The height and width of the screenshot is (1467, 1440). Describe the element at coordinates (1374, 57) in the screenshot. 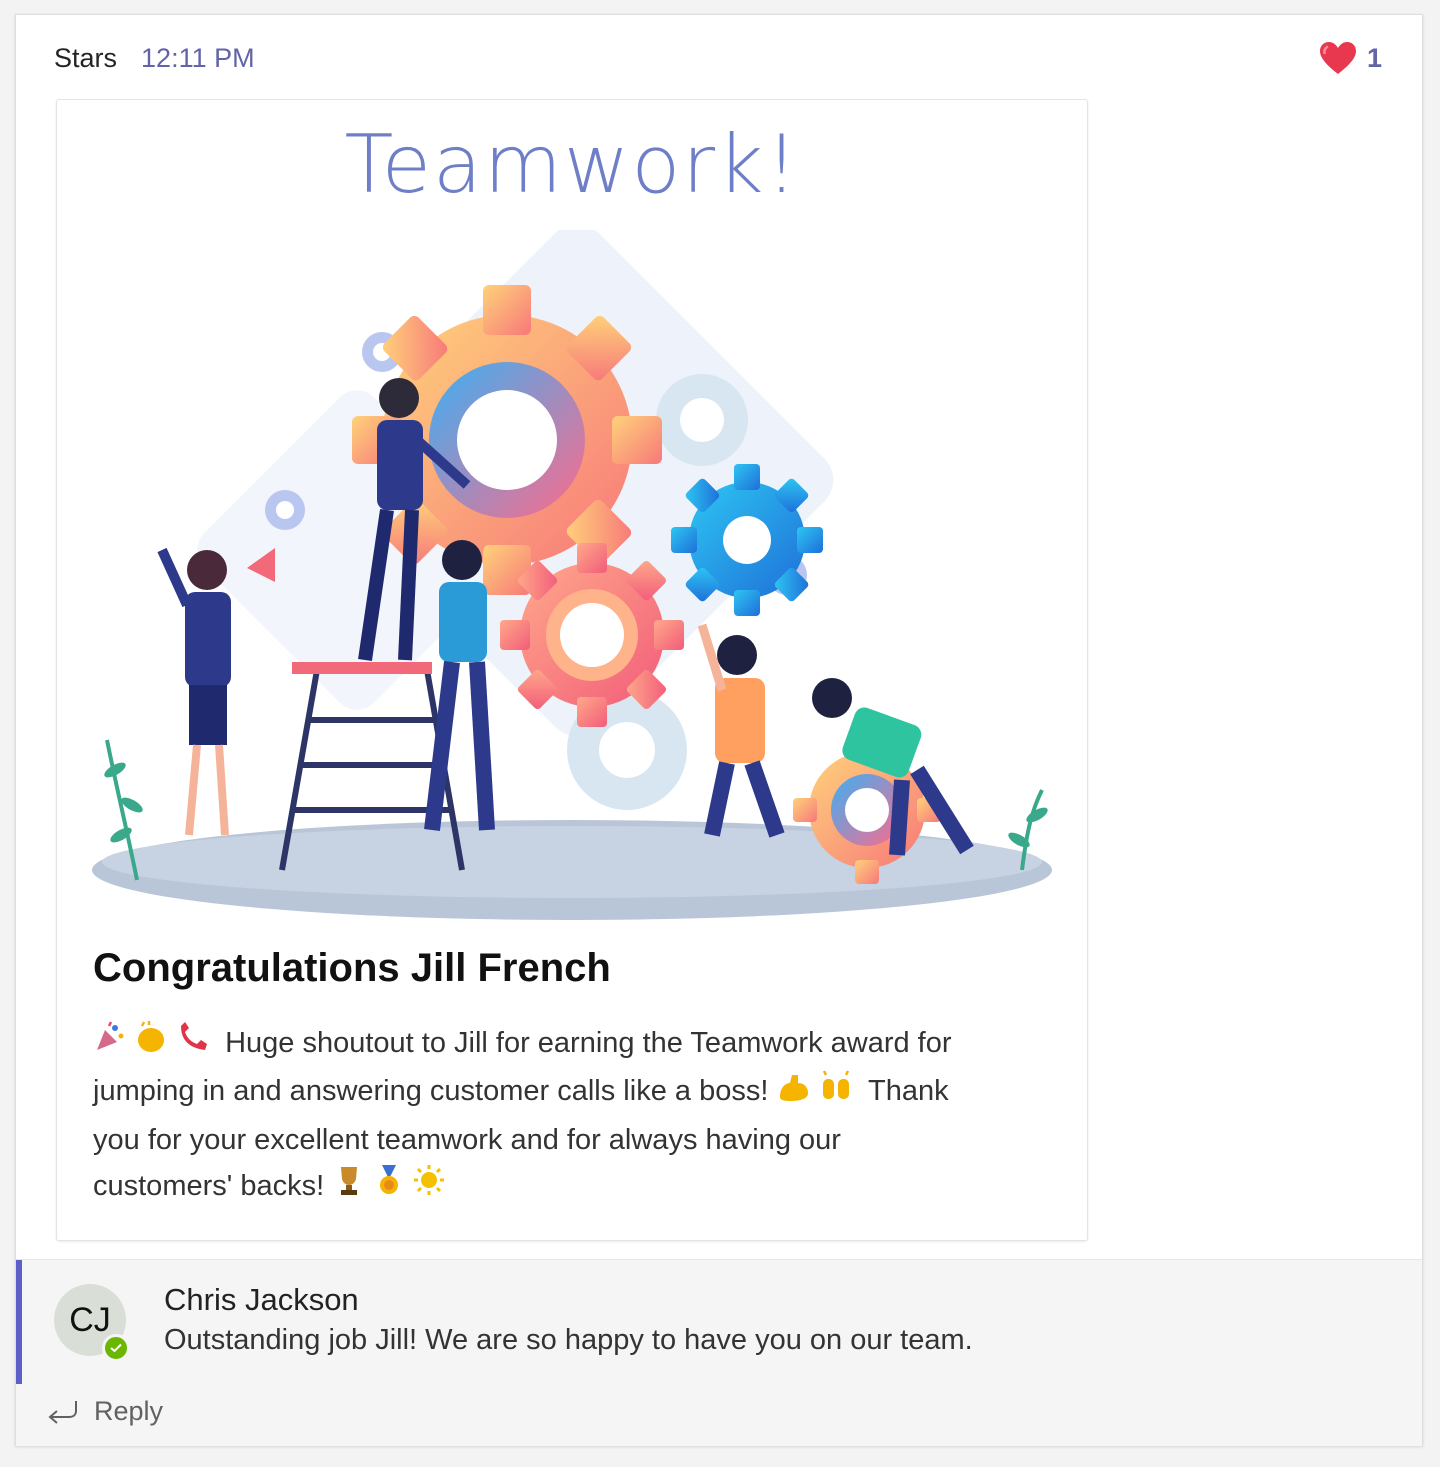

I see `reaction-count: 1` at that location.